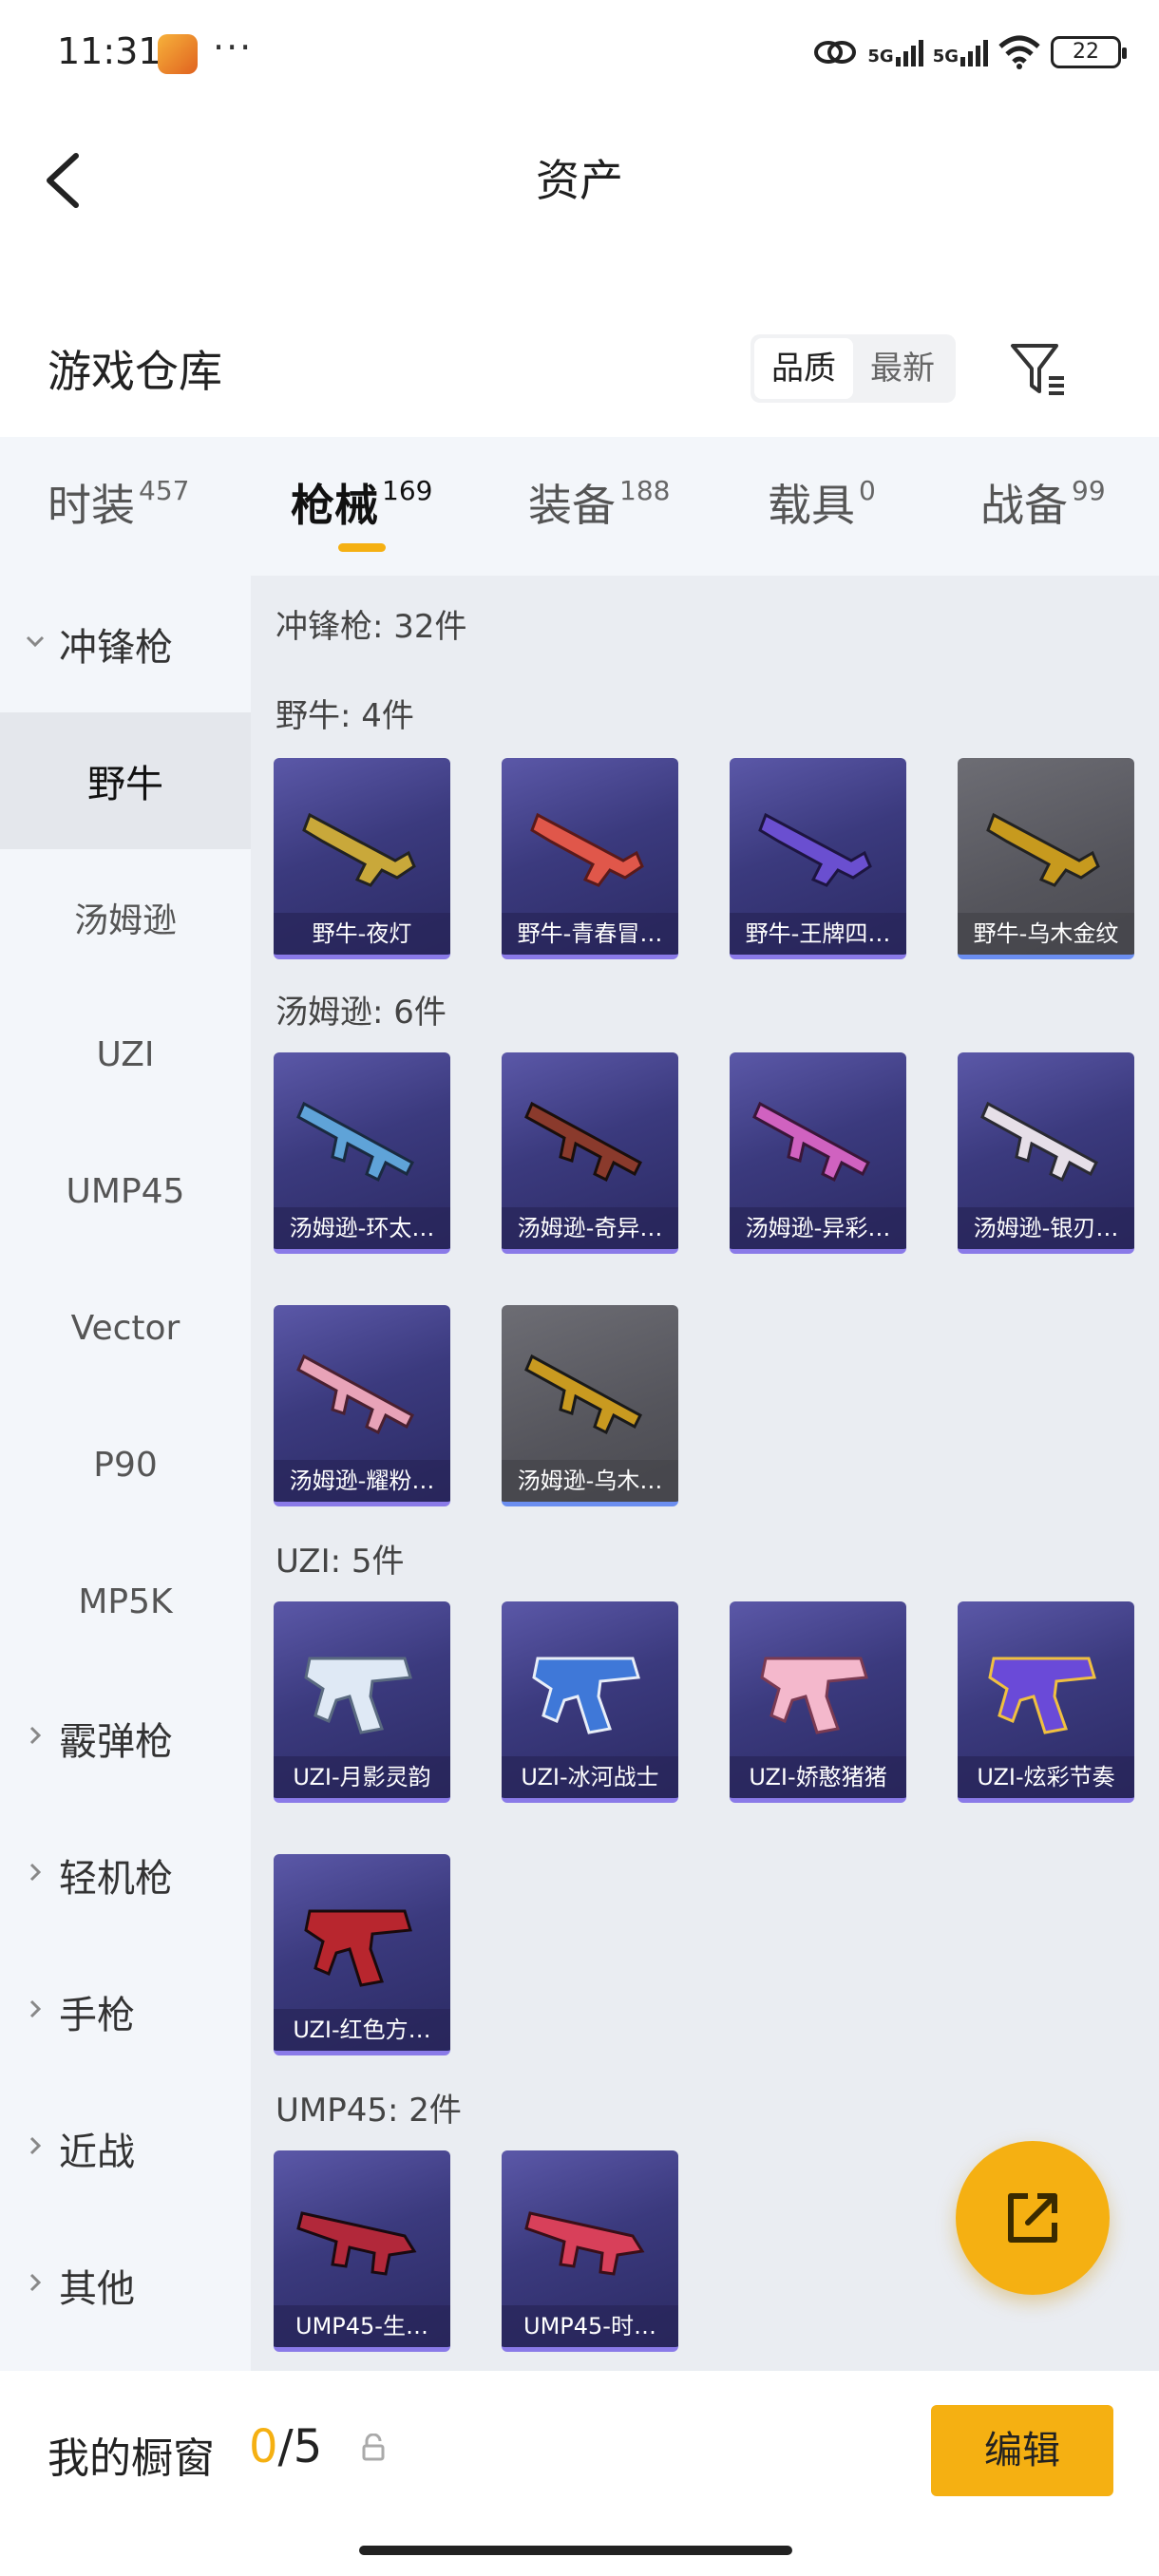 The image size is (1159, 2576). I want to click on sort-by-newest: 最新, so click(902, 368).